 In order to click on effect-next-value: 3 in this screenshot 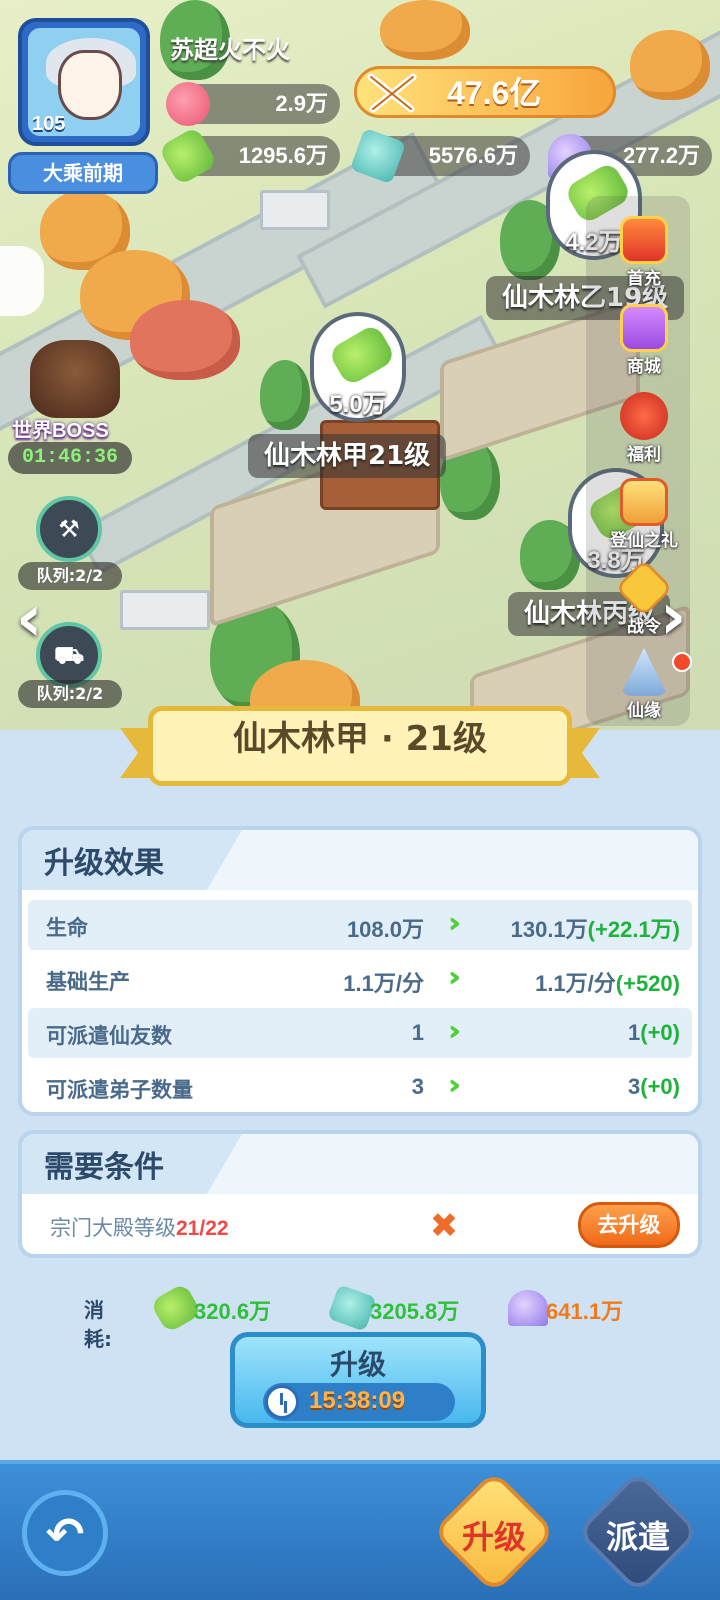, I will do `click(634, 1086)`.